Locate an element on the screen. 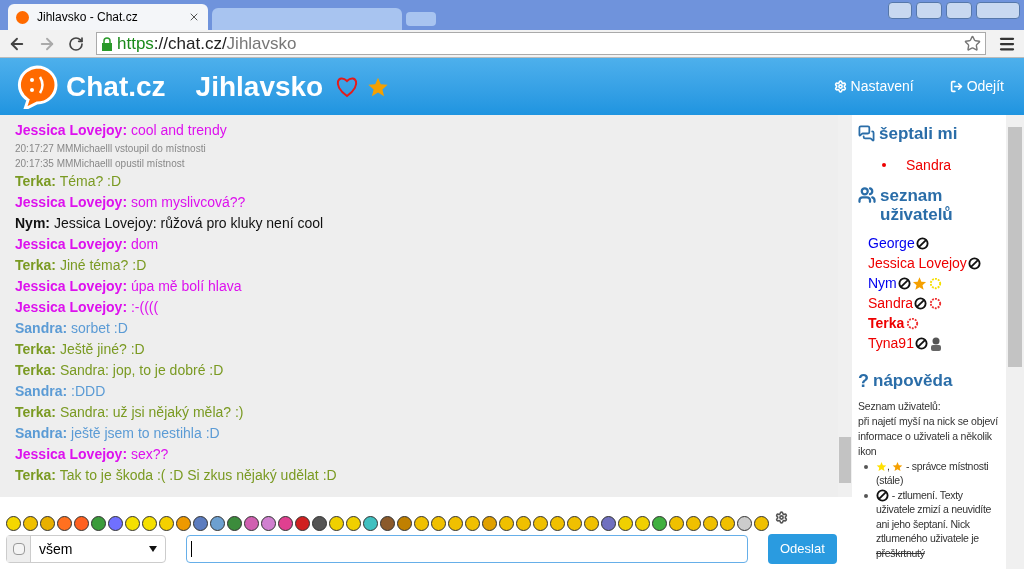 The width and height of the screenshot is (1024, 569). user-name: Terka is located at coordinates (886, 323).